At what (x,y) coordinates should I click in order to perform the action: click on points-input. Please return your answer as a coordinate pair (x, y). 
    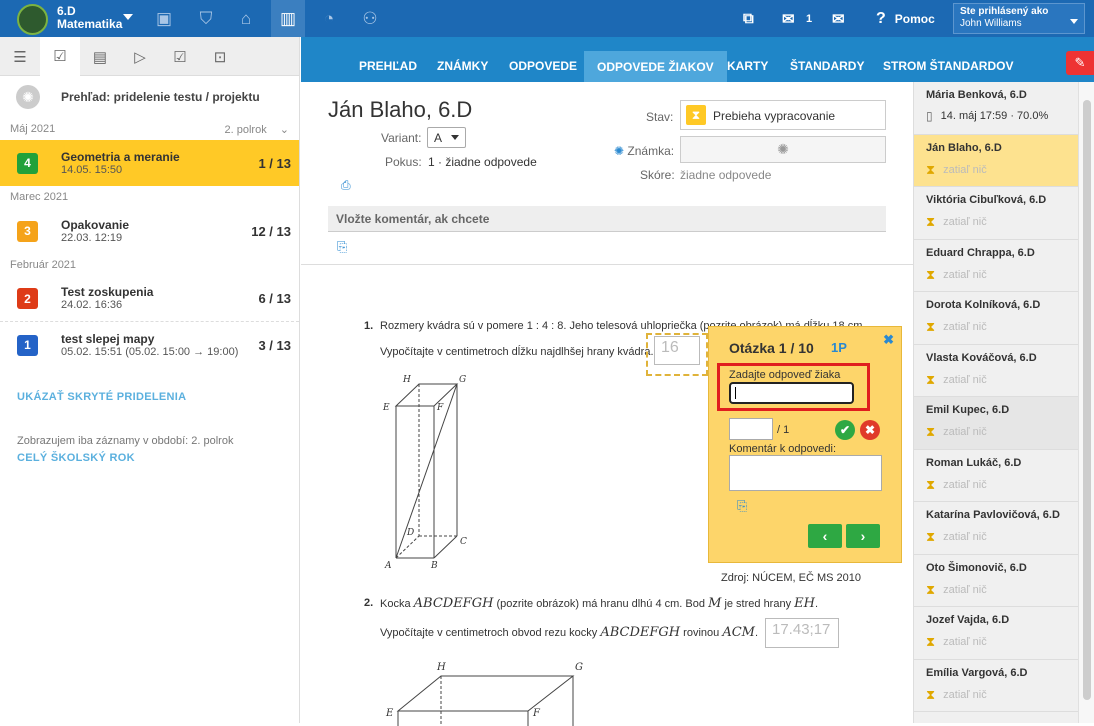
    Looking at the image, I should click on (751, 429).